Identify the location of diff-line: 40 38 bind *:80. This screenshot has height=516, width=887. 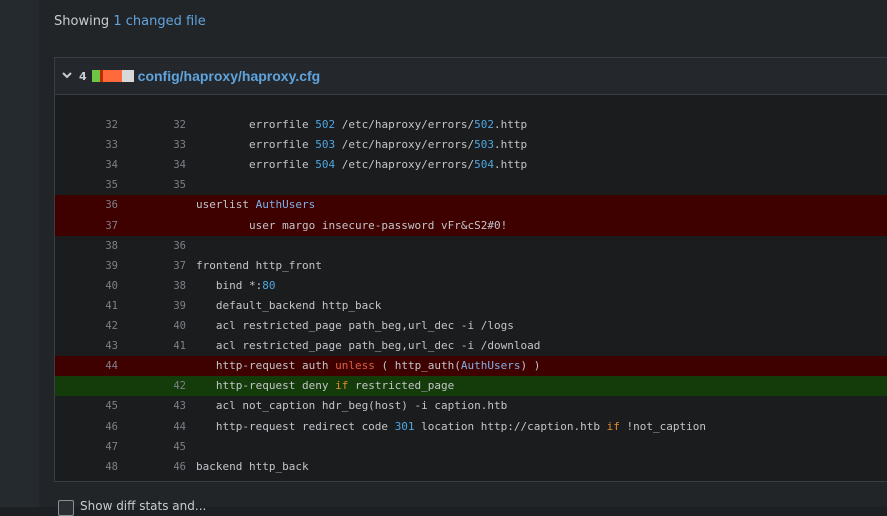
(471, 286).